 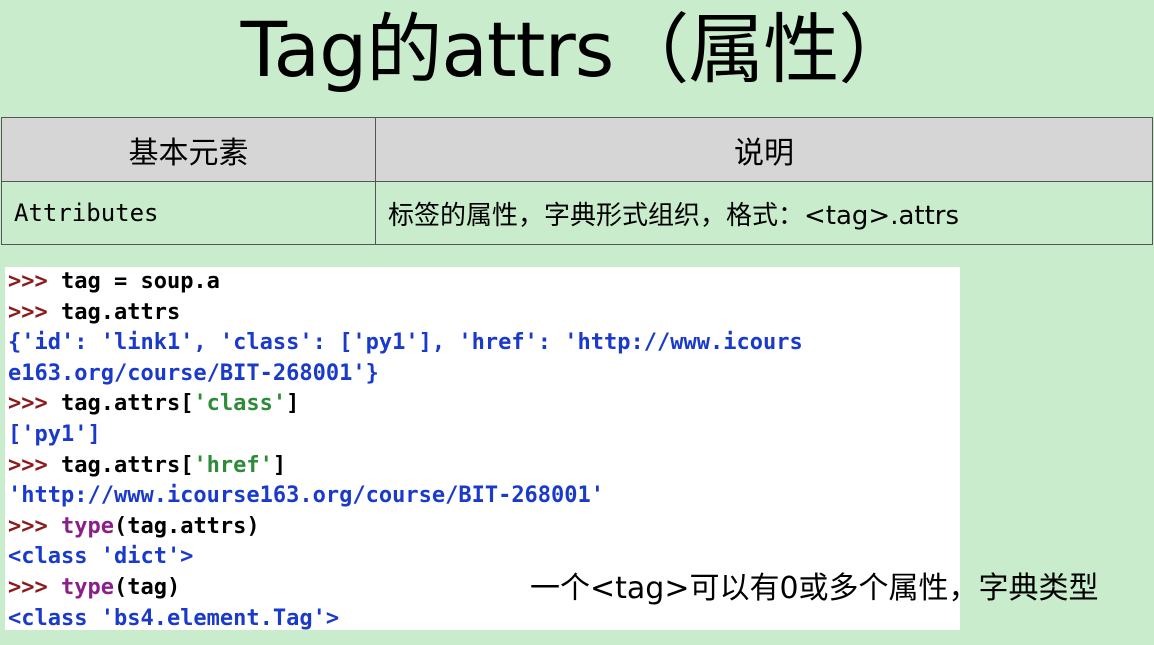 I want to click on table-row: Attributes 标签的属性，字典形式组织，格式：<tag>.attrs, so click(x=577, y=213).